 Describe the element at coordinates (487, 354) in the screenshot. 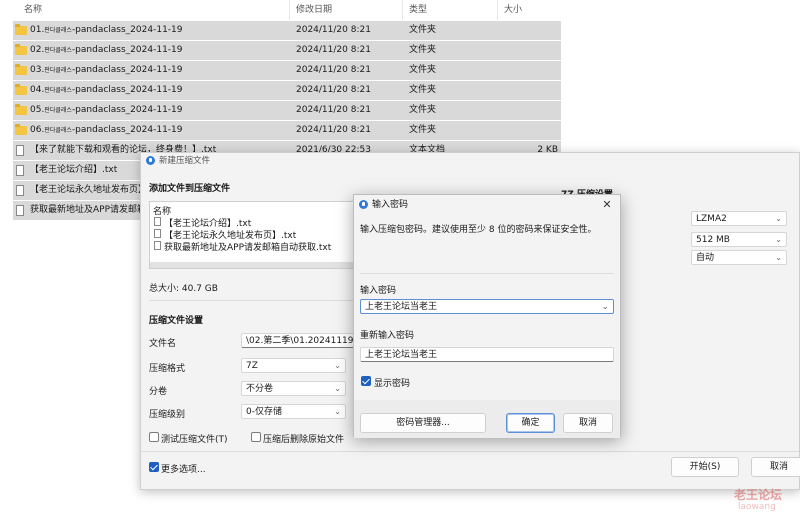

I see `reenter-password-input: 上老王论坛当老王` at that location.